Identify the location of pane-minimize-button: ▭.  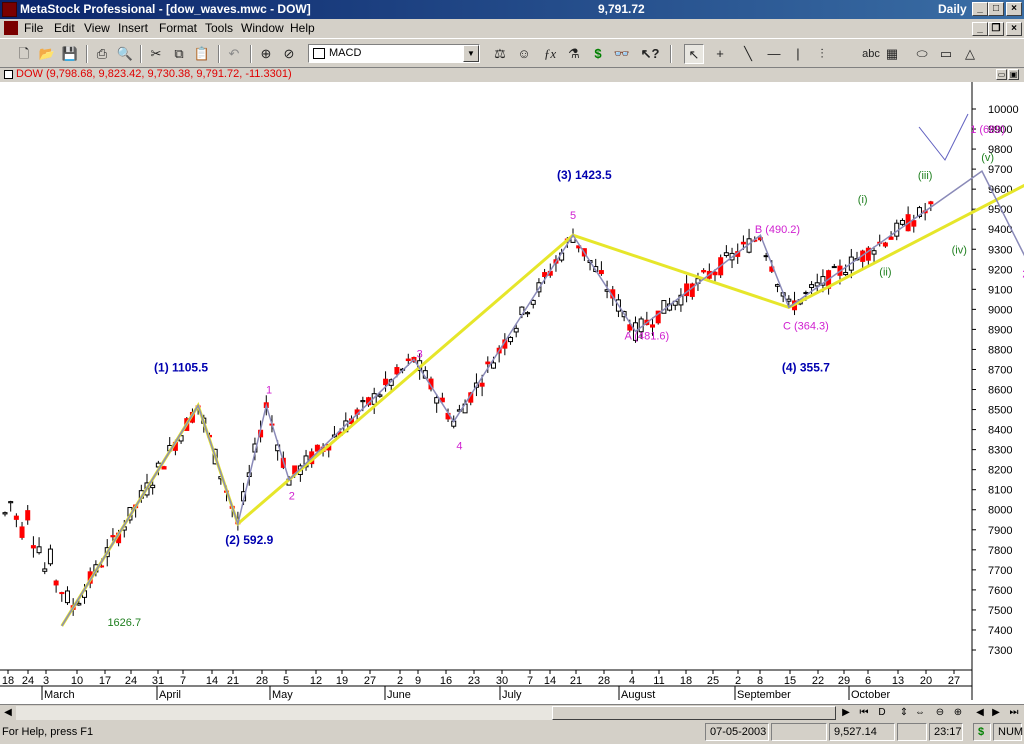
(1001, 74).